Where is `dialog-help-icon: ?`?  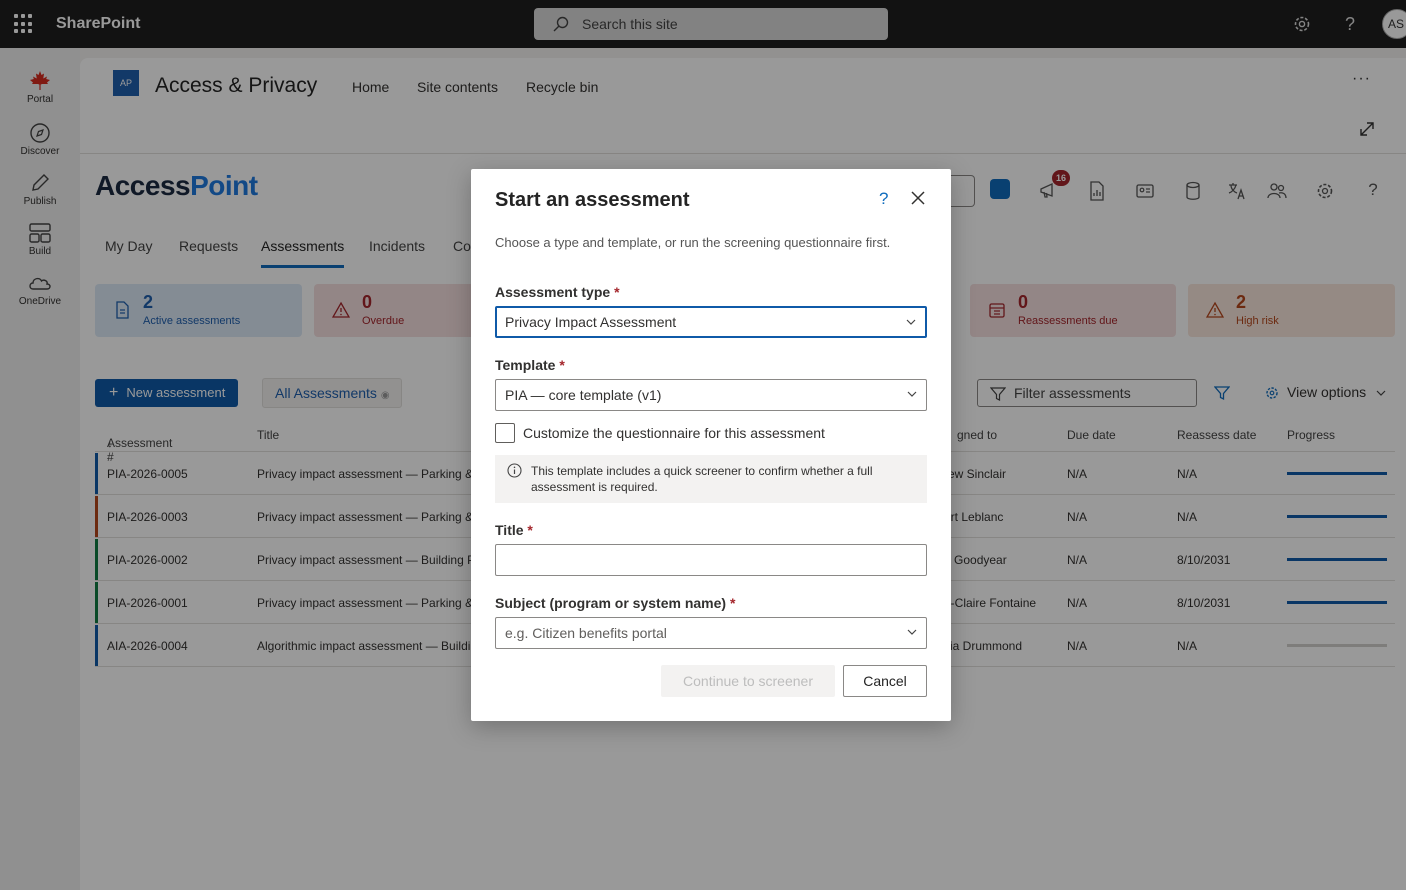 dialog-help-icon: ? is located at coordinates (883, 199).